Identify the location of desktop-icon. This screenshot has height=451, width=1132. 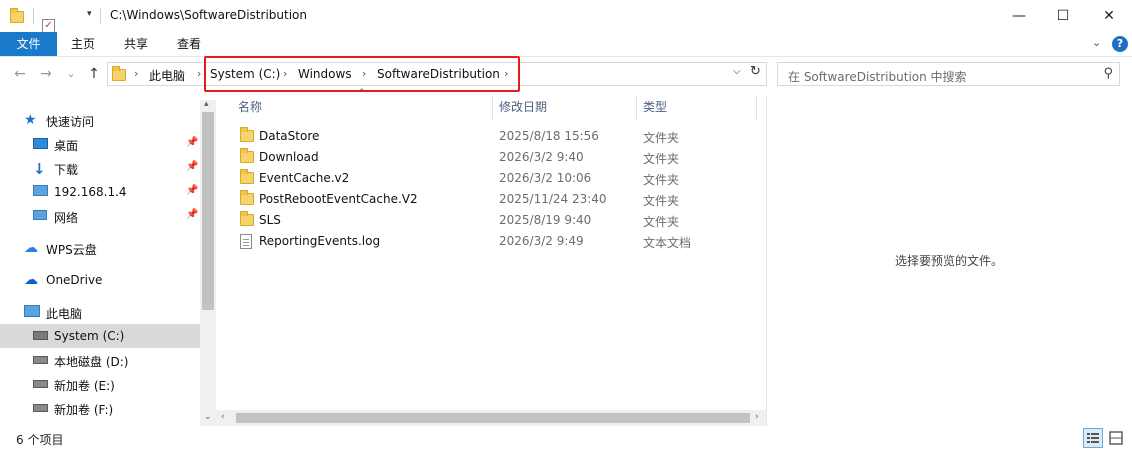
(40, 143).